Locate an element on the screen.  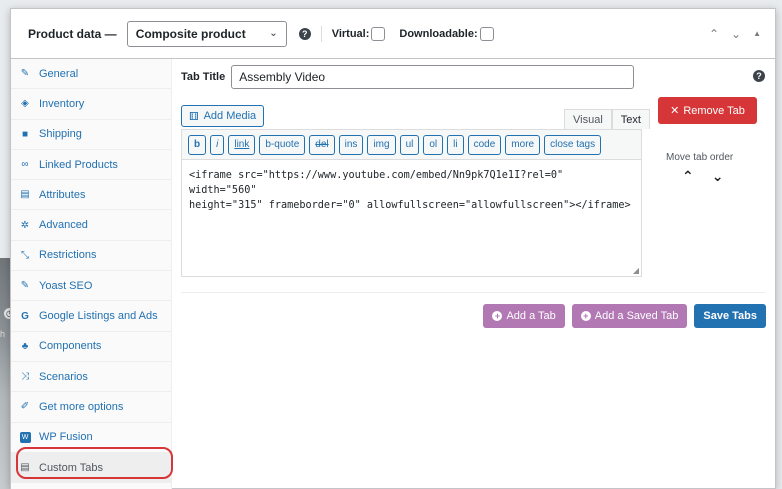
product-type-value: Composite product is located at coordinates (190, 33).